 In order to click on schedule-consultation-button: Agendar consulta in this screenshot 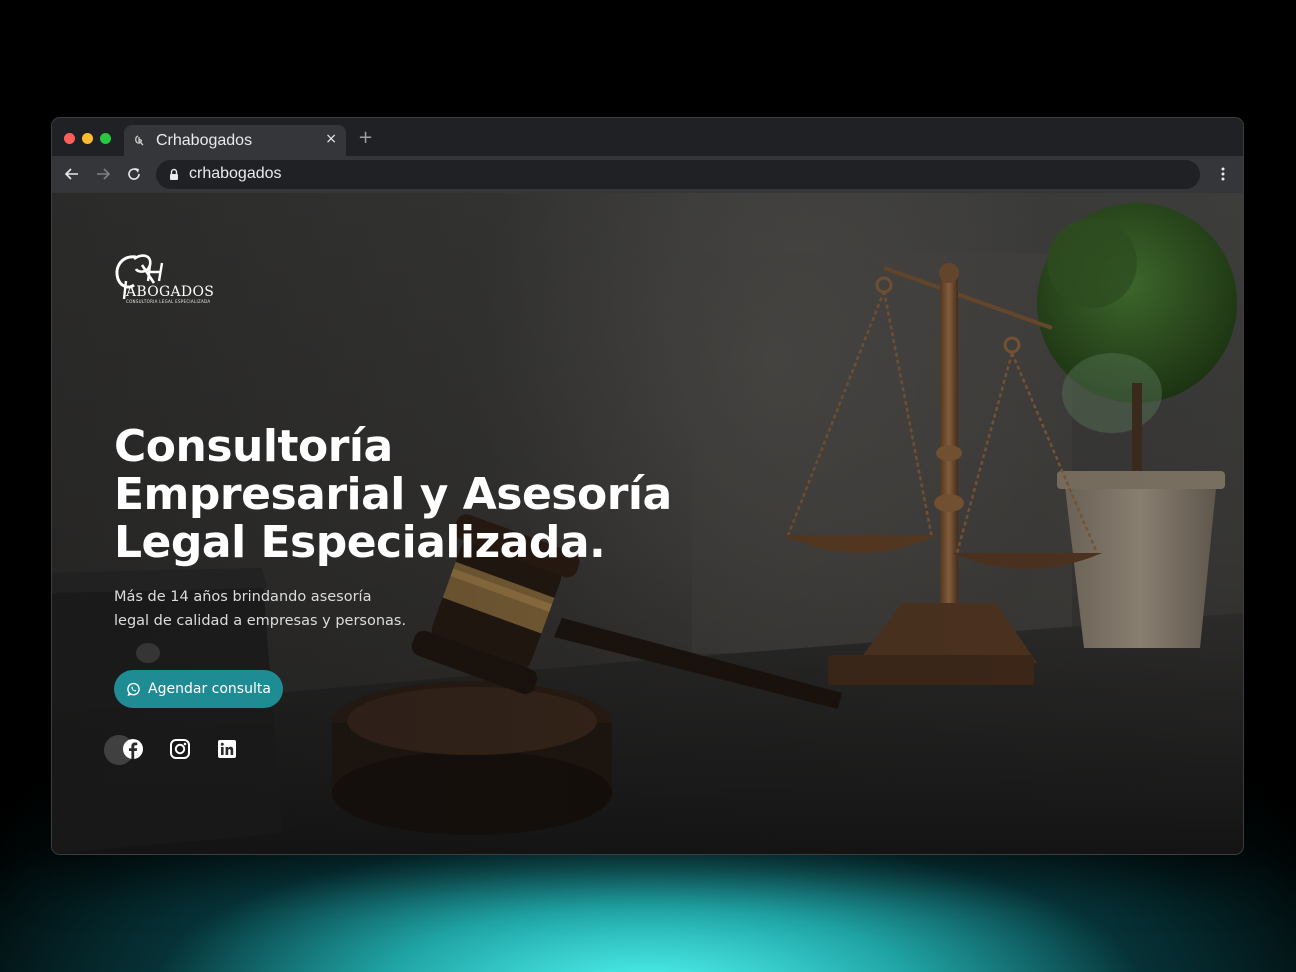, I will do `click(198, 689)`.